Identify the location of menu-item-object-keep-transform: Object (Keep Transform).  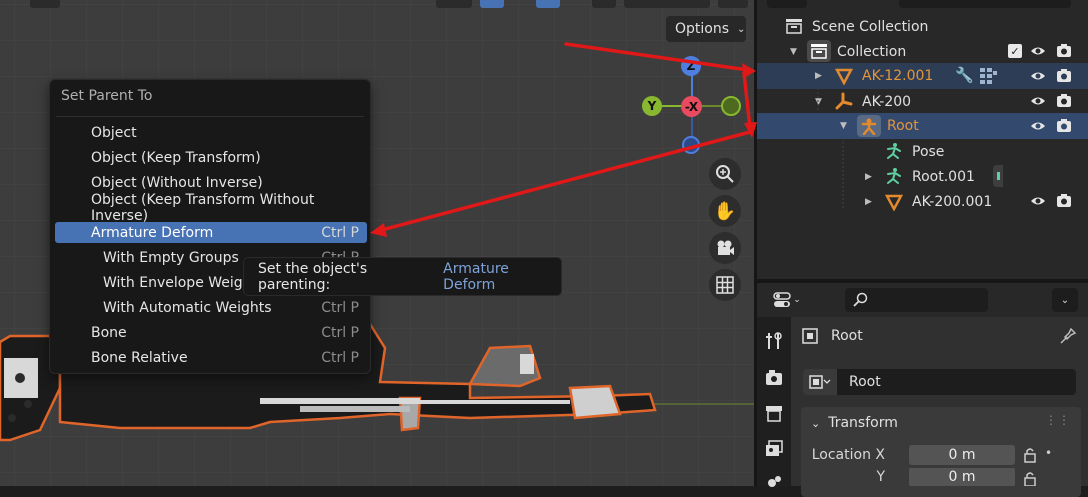
(211, 157).